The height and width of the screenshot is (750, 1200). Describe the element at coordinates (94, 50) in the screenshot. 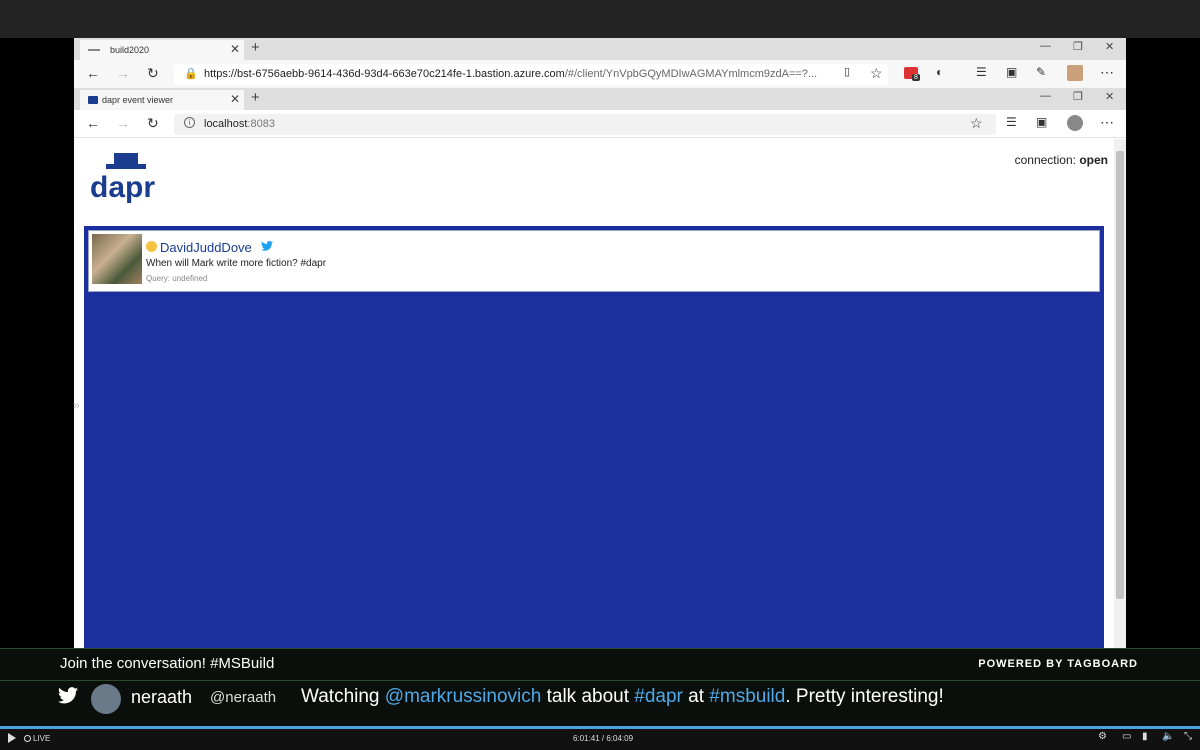

I see `page-icon` at that location.